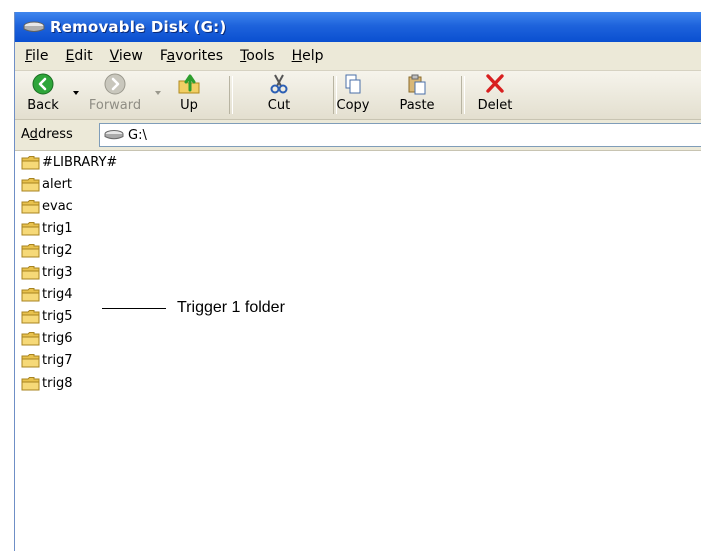 Image resolution: width=701 pixels, height=551 pixels. I want to click on folder-name: trig5, so click(57, 317).